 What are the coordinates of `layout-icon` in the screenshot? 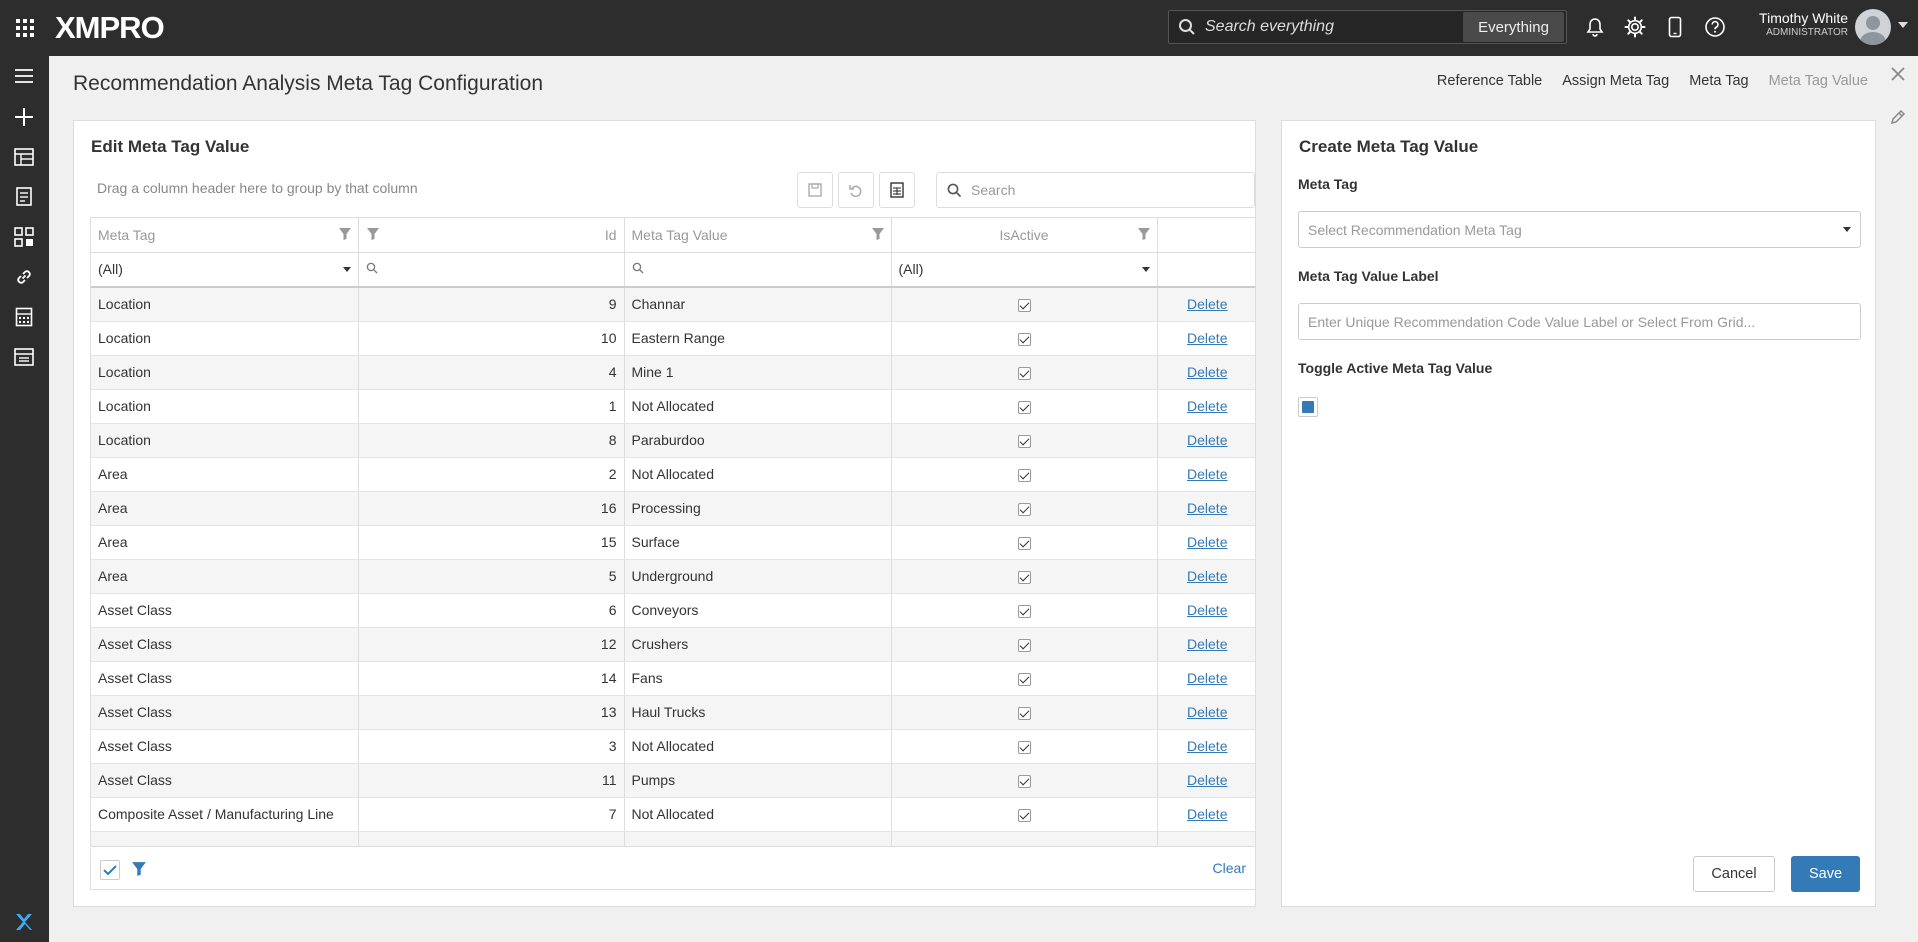 It's located at (24, 357).